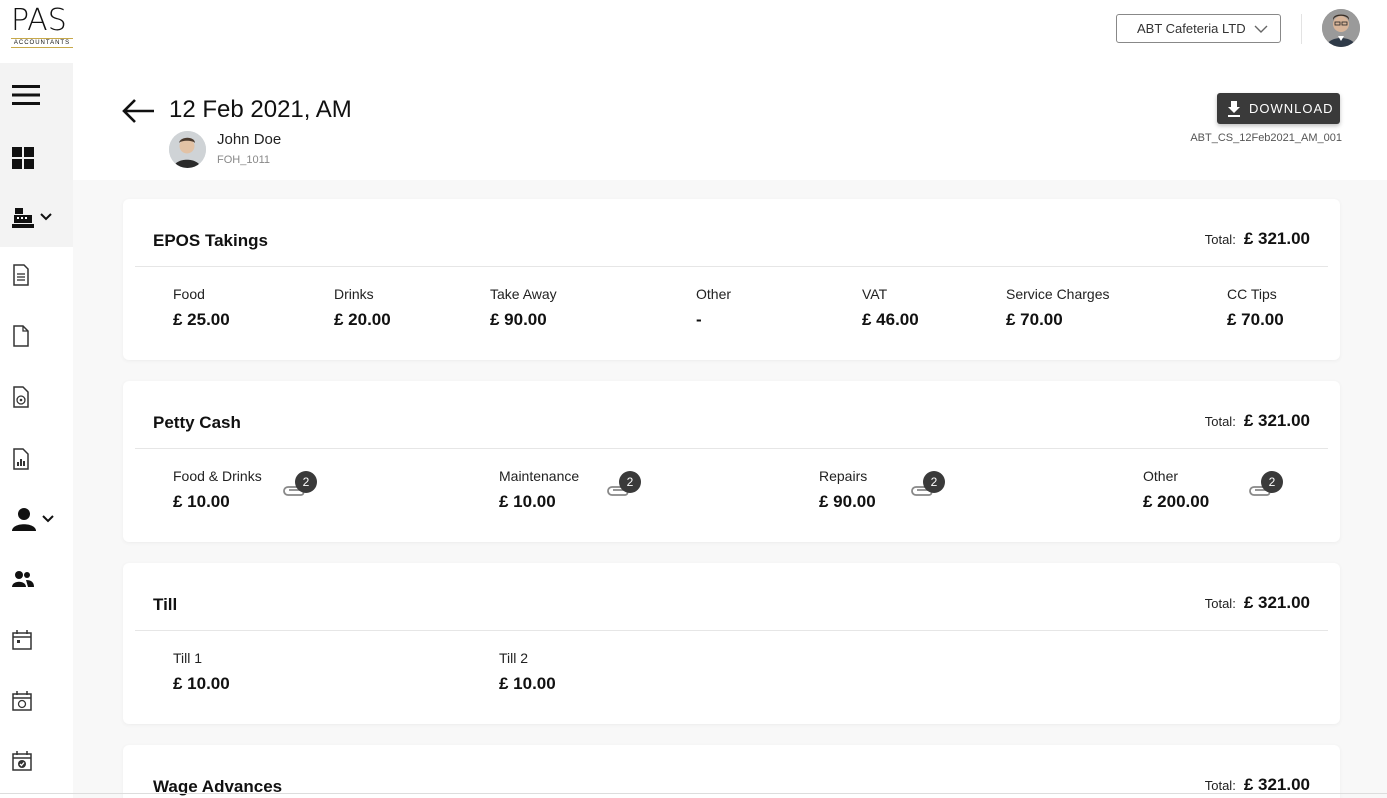  I want to click on user-avatar-image, so click(187, 149).